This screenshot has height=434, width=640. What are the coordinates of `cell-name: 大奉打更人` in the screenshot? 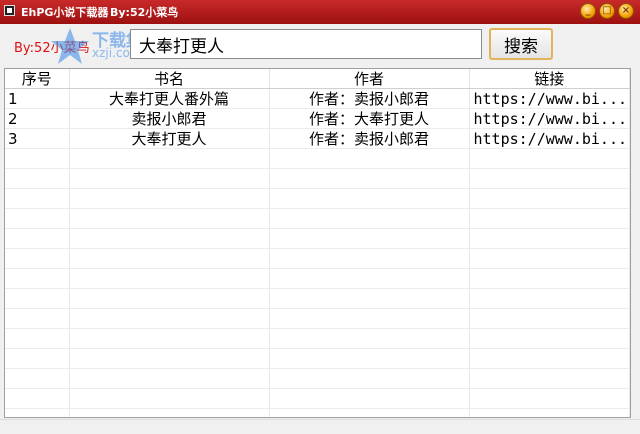 It's located at (169, 138).